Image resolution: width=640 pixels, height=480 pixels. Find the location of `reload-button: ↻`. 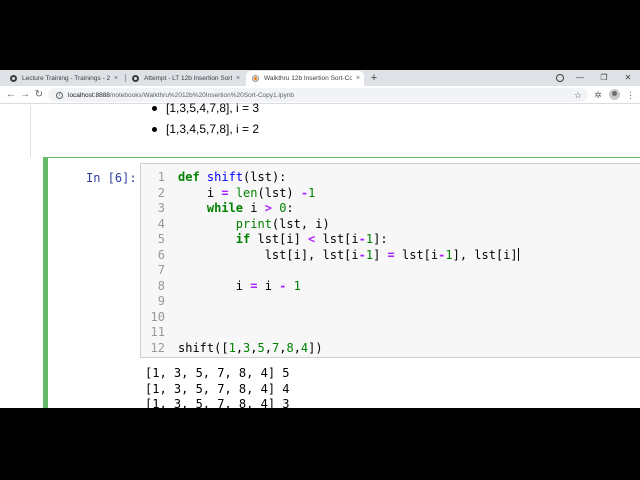

reload-button: ↻ is located at coordinates (39, 95).